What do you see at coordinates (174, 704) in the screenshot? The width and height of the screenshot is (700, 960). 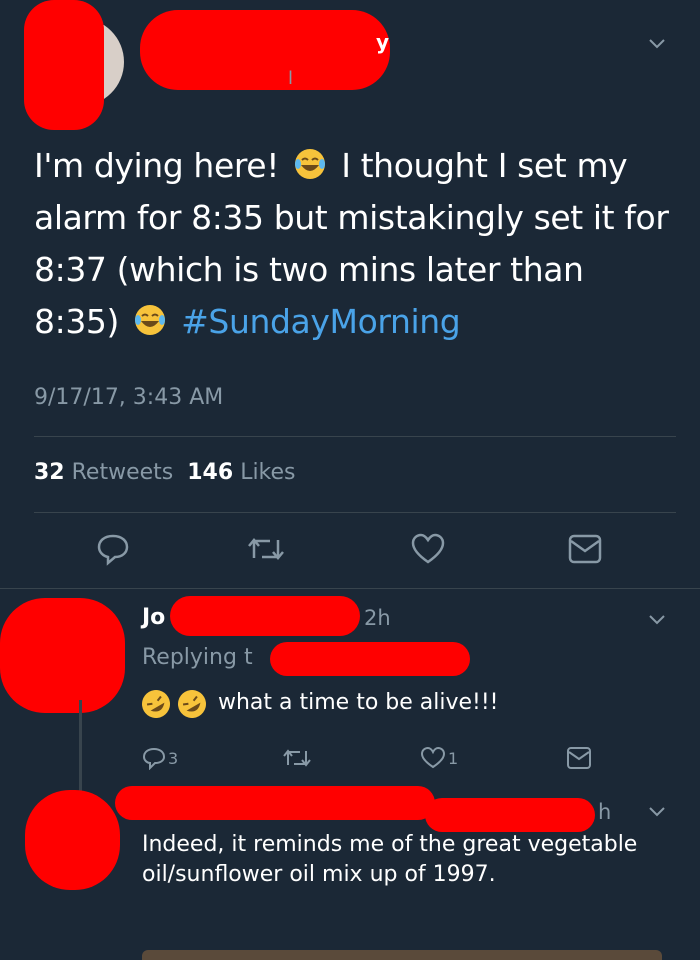 I see `rolling-on-floor-laughing-icon` at bounding box center [174, 704].